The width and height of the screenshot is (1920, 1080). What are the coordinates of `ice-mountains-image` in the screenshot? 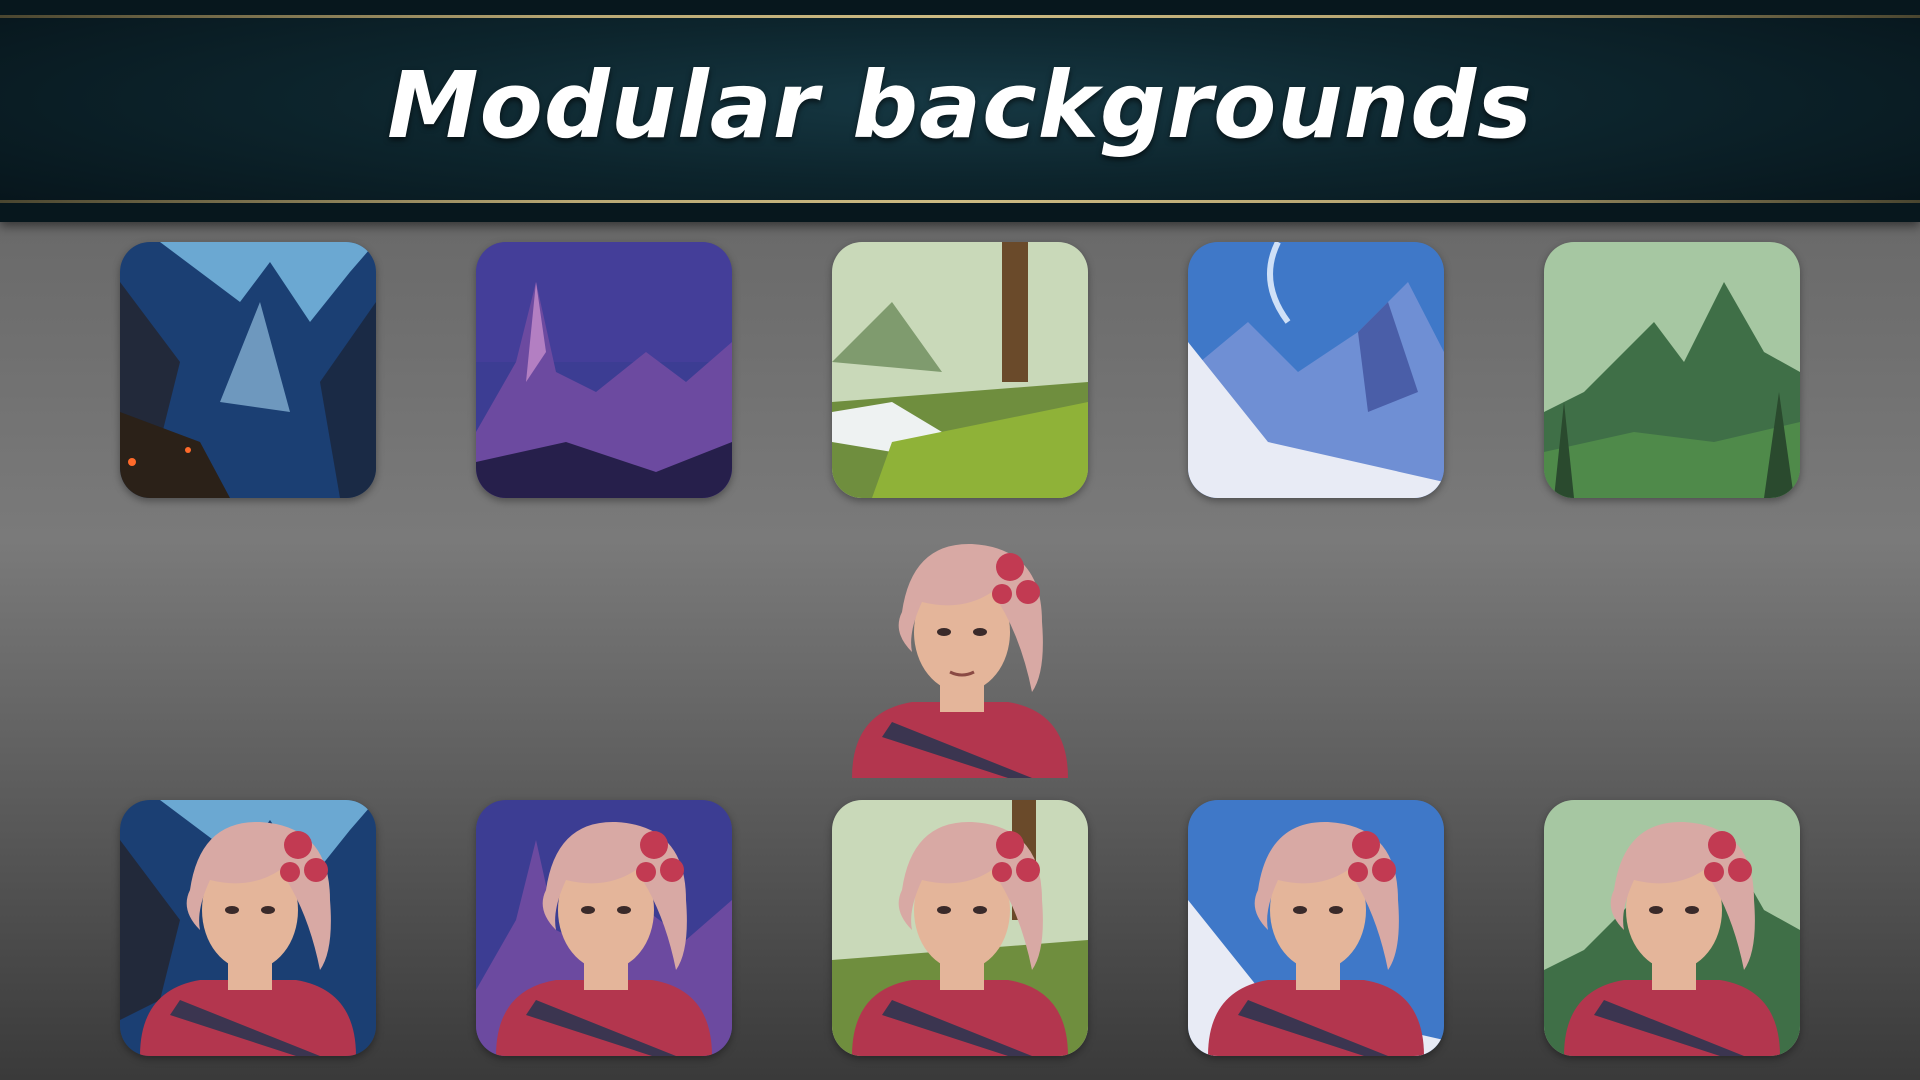 It's located at (1316, 370).